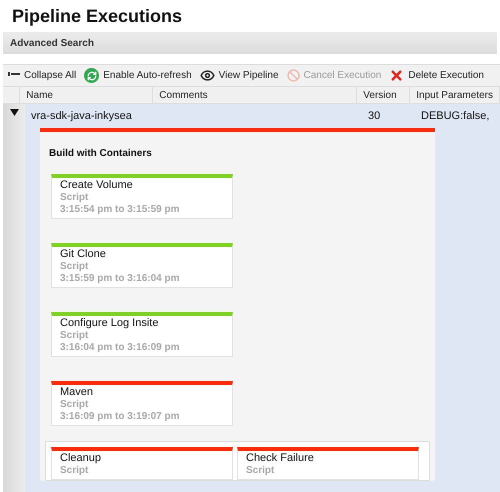  What do you see at coordinates (83, 254) in the screenshot?
I see `stage-name: Git Clone` at bounding box center [83, 254].